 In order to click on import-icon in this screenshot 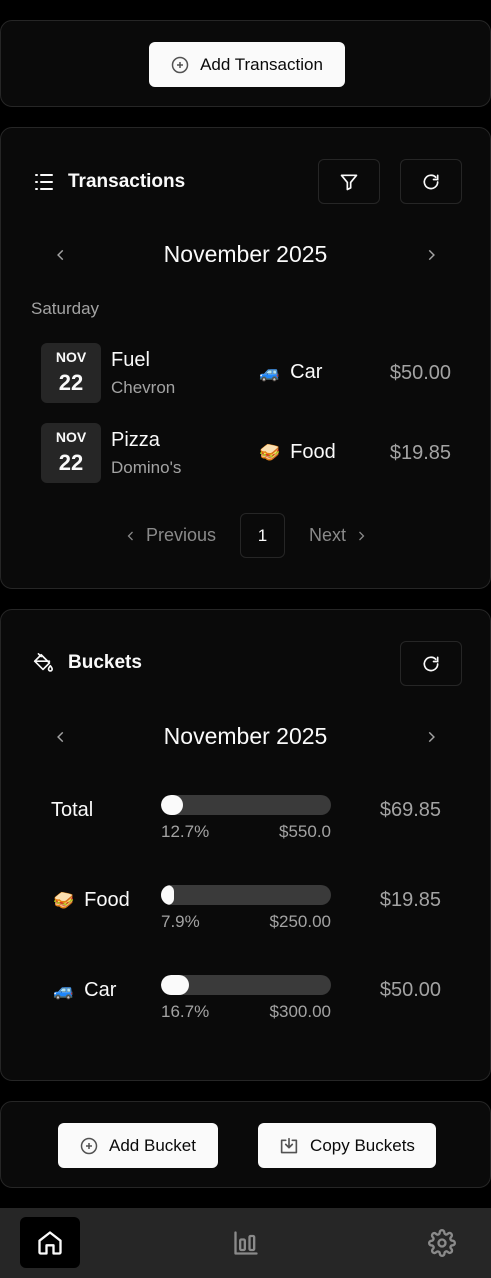, I will do `click(289, 1145)`.